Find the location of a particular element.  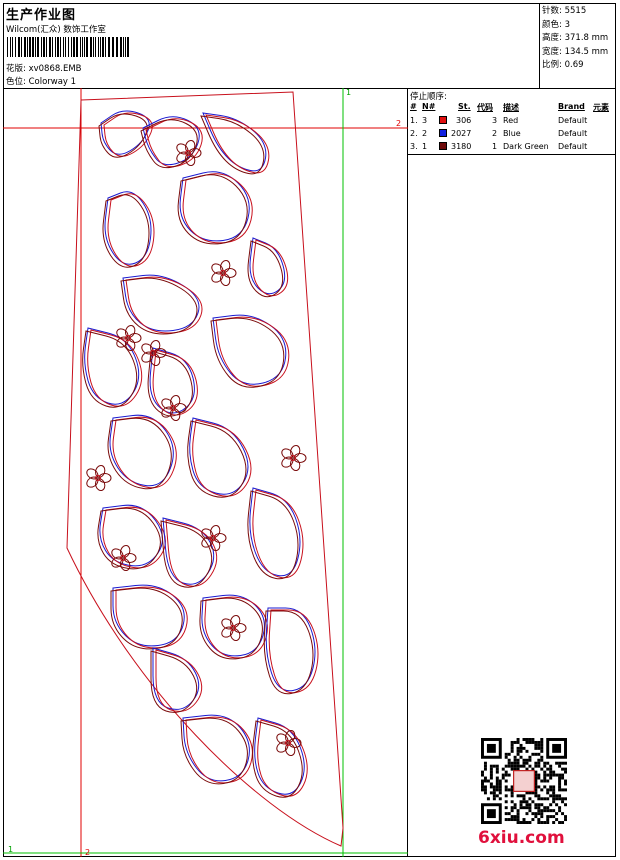

header-divider-vertical is located at coordinates (539, 46).